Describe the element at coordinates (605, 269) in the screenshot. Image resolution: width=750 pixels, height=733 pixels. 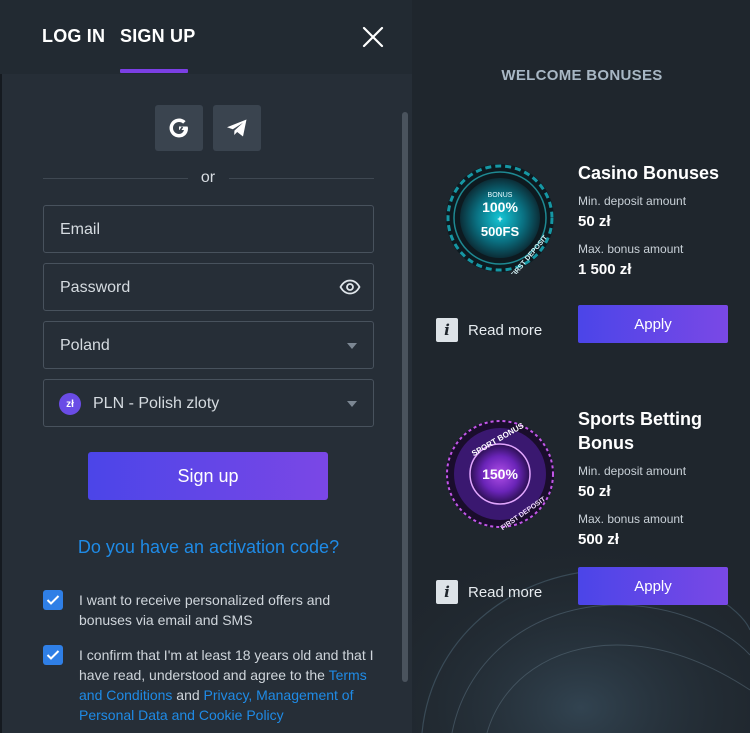
I see `casino-max-value: 1 500 zł` at that location.